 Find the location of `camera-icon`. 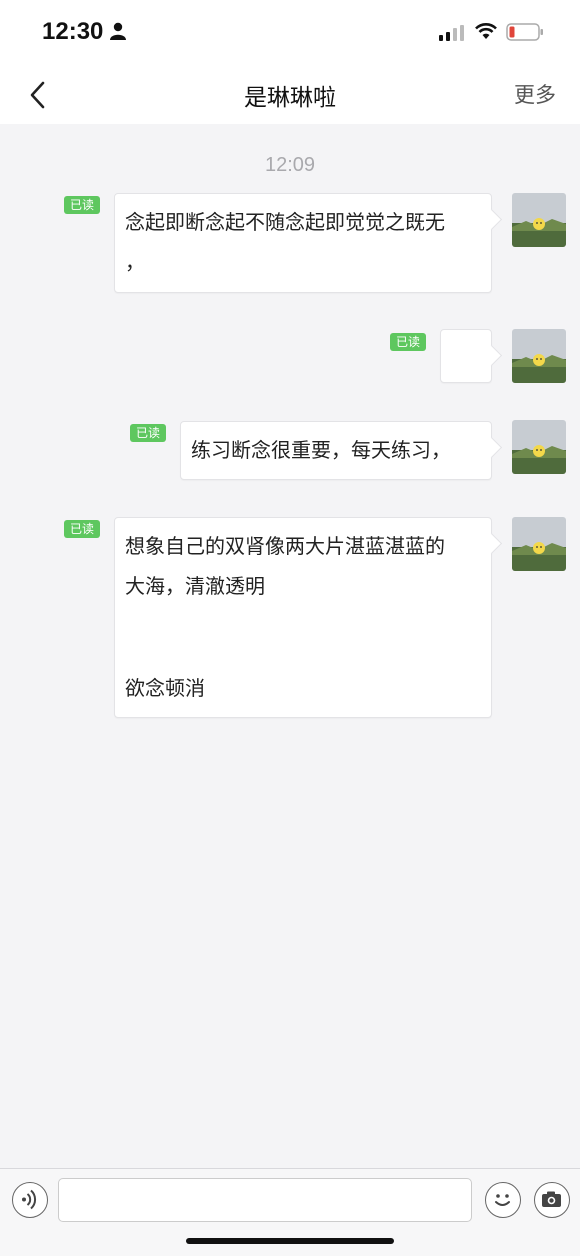

camera-icon is located at coordinates (551, 1199).